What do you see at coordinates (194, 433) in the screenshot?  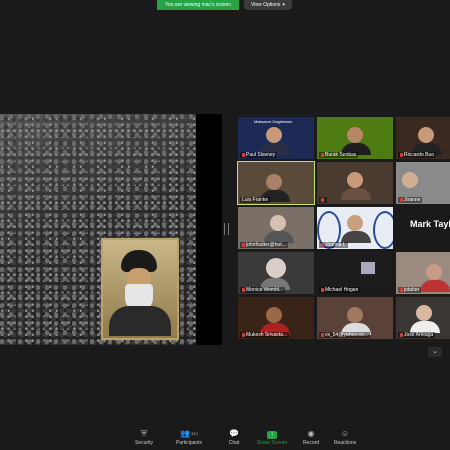 I see `participant-count: 312` at bounding box center [194, 433].